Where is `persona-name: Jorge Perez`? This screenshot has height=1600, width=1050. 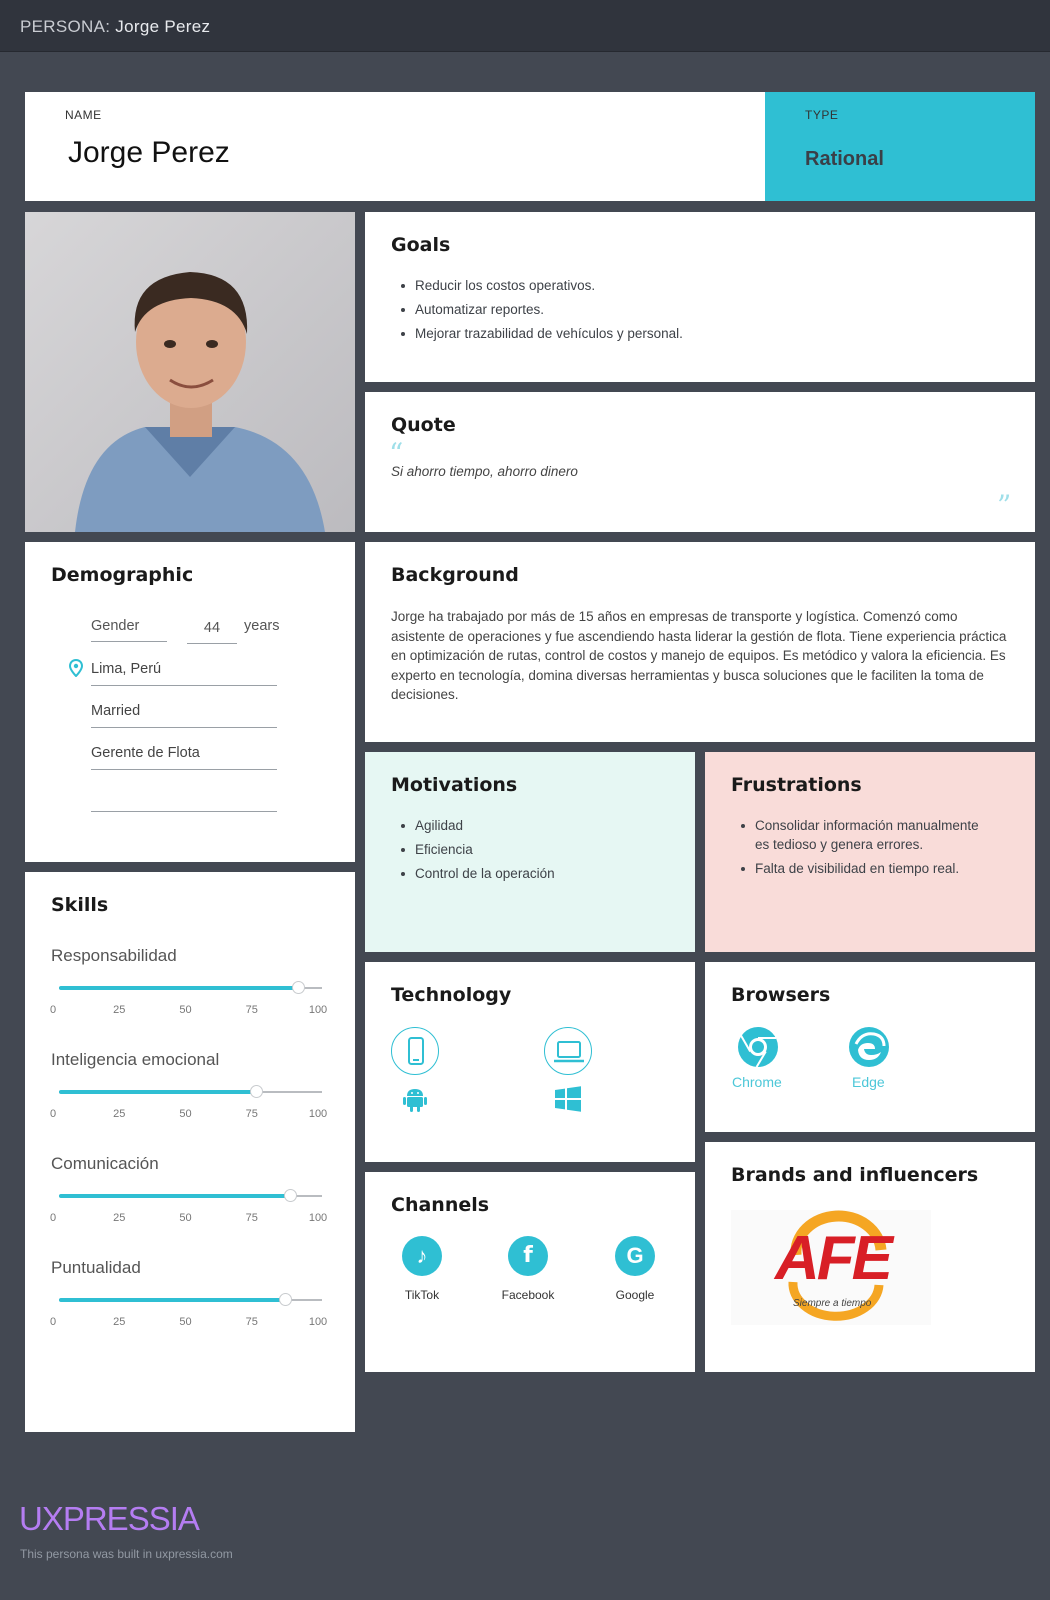
persona-name: Jorge Perez is located at coordinates (149, 153).